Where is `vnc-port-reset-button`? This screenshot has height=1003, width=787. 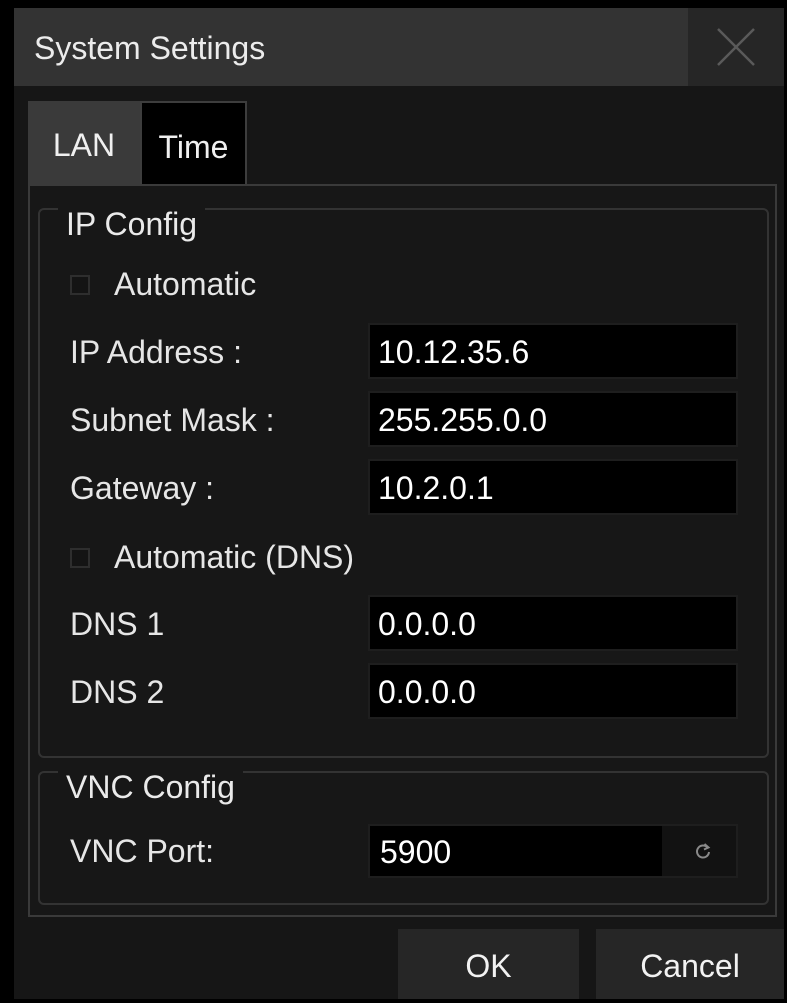
vnc-port-reset-button is located at coordinates (703, 851).